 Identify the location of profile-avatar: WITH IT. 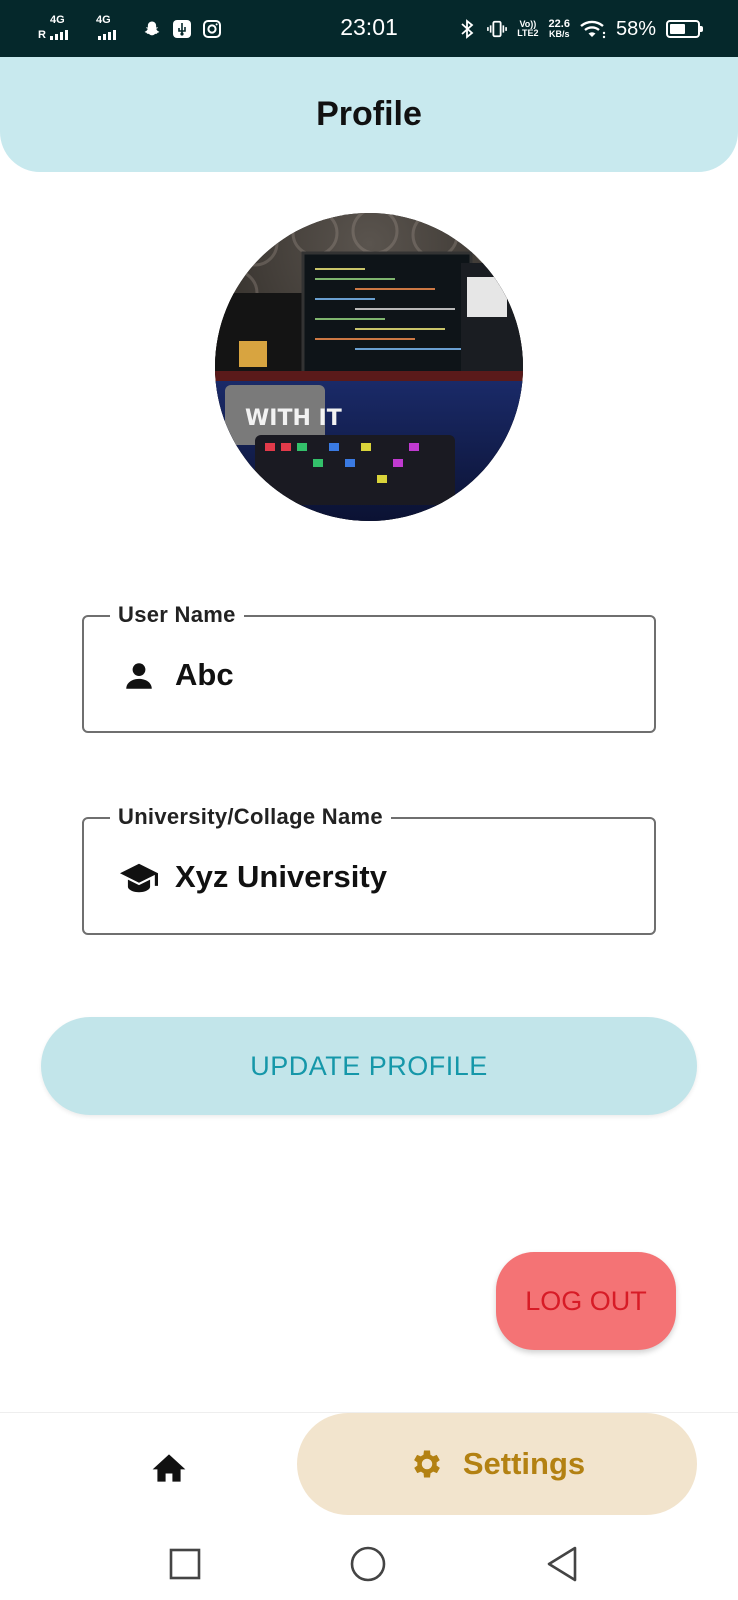
(369, 367).